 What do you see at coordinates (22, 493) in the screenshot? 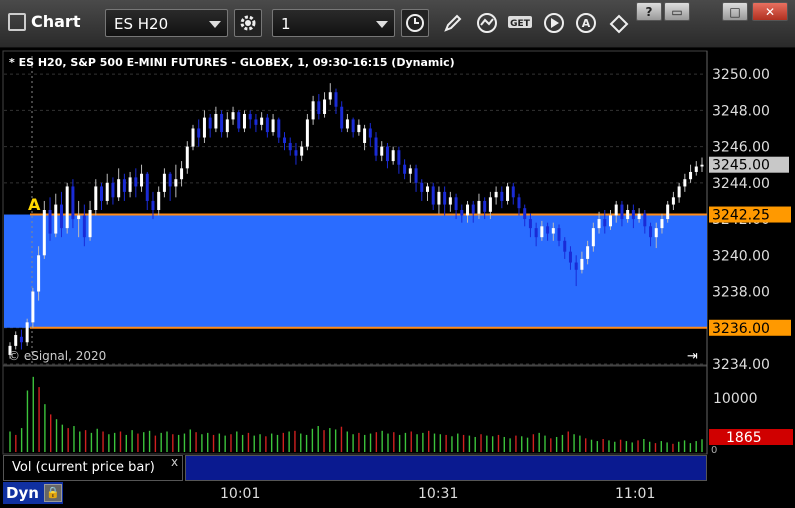
I see `dynamic-status-text: Dyn` at bounding box center [22, 493].